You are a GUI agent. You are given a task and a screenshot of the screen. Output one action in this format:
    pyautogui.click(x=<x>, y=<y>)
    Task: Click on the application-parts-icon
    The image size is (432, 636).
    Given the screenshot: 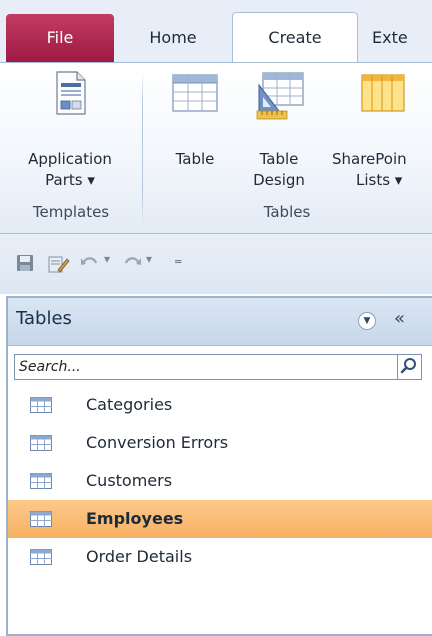 What is the action you would take?
    pyautogui.click(x=71, y=93)
    